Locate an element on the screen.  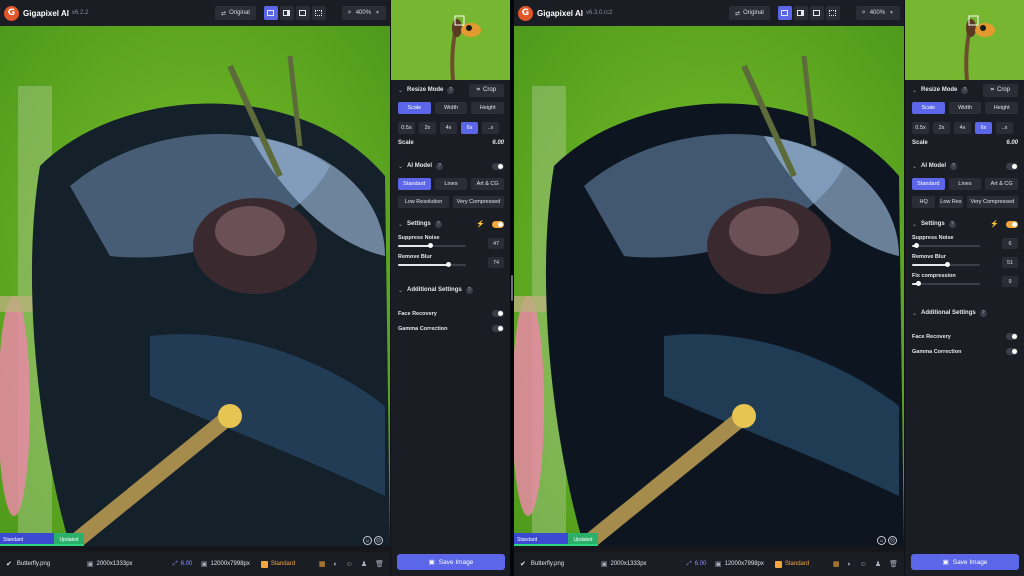
ai-model-option: Low Res is located at coordinates (951, 202).